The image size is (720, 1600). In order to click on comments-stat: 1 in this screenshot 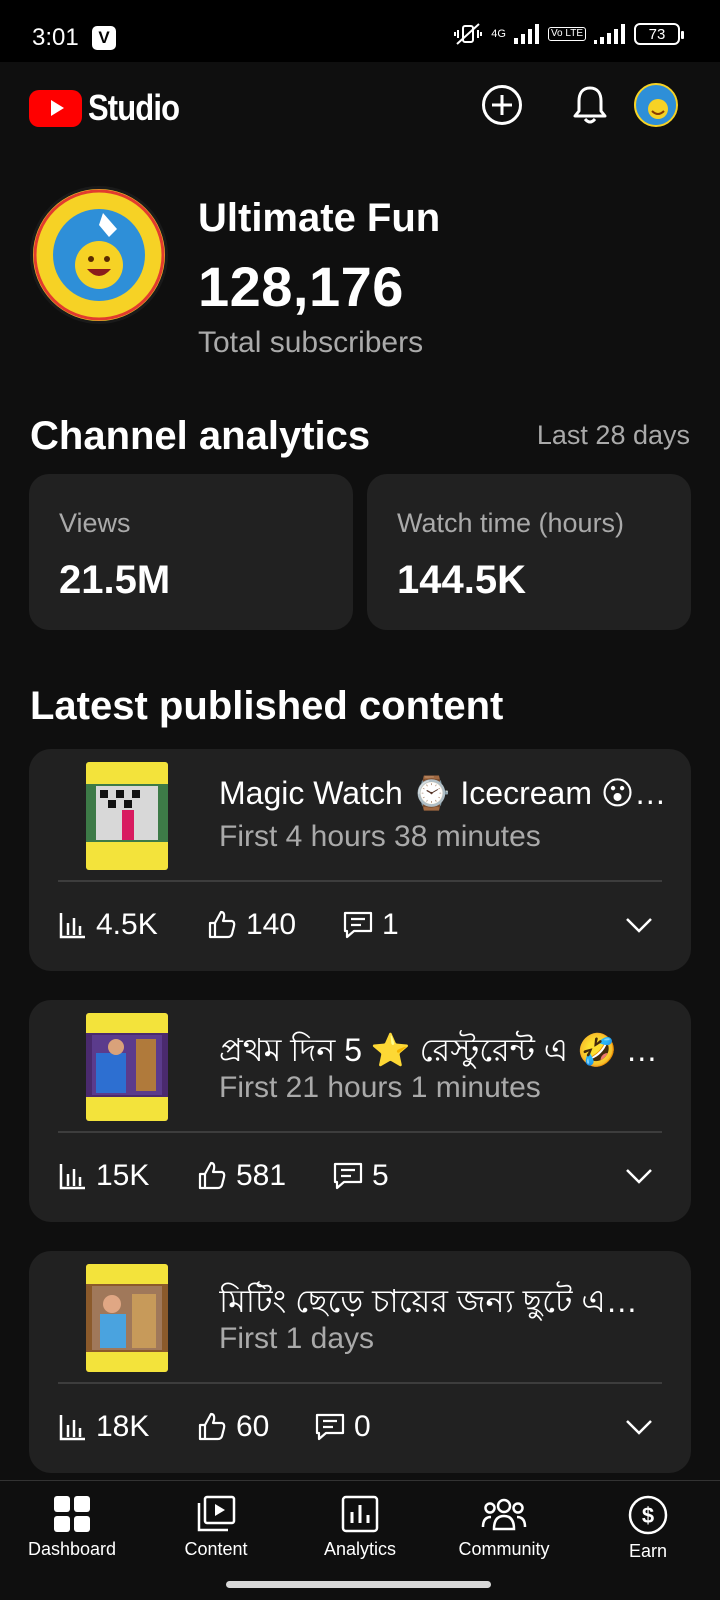, I will do `click(370, 925)`.